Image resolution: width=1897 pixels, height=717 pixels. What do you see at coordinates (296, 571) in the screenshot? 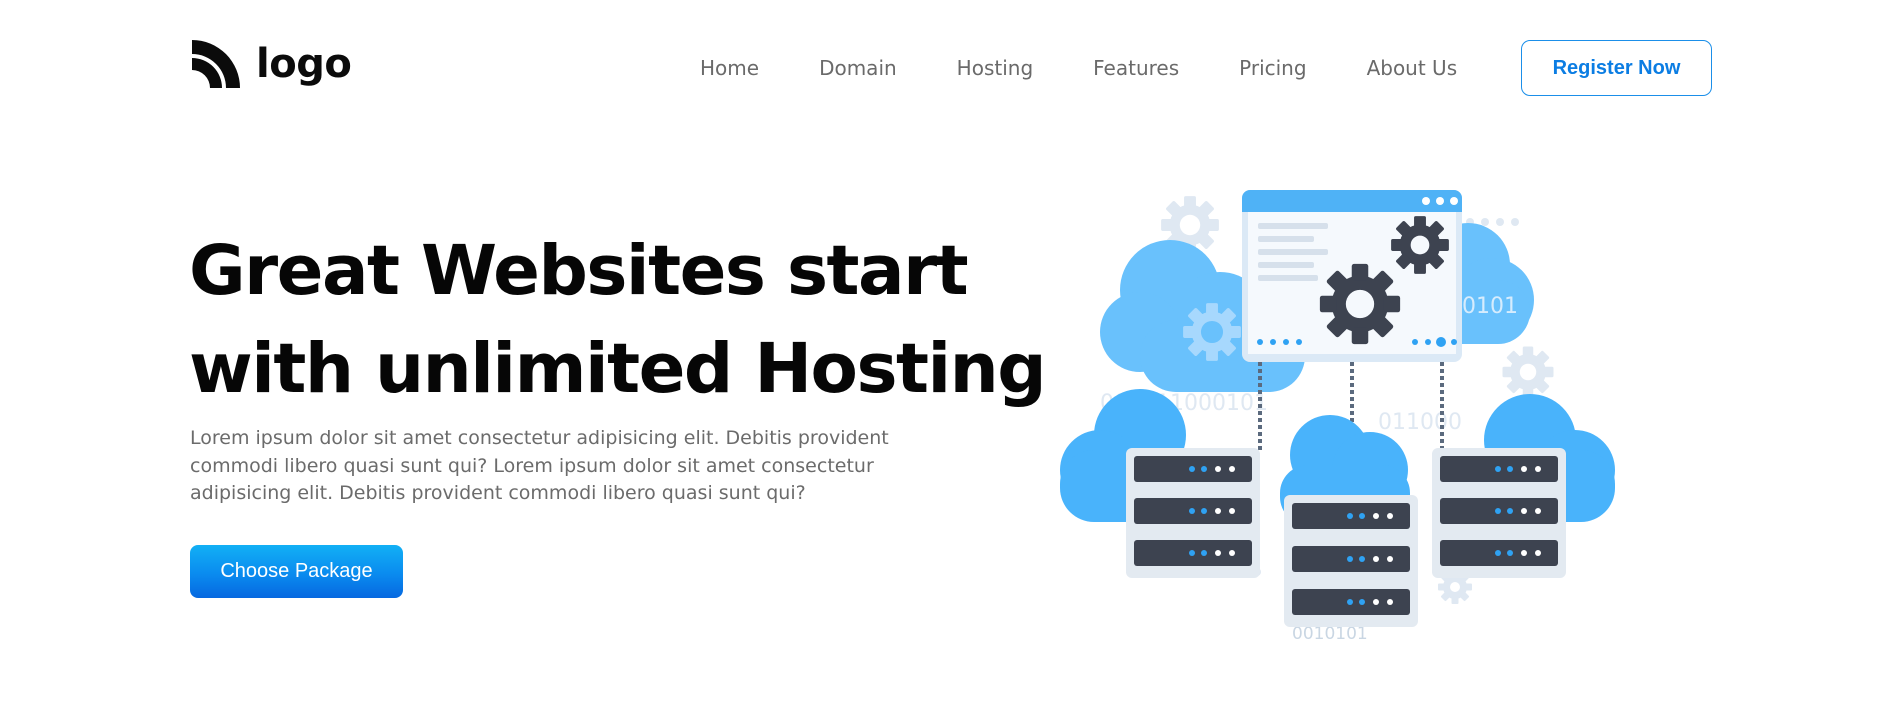
I see `choose-package-button: Choose Package` at bounding box center [296, 571].